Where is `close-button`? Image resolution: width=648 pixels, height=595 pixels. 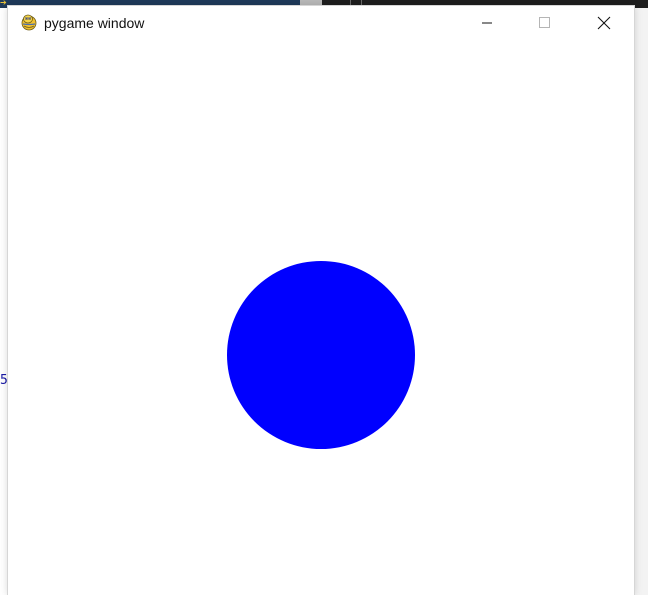 close-button is located at coordinates (604, 23).